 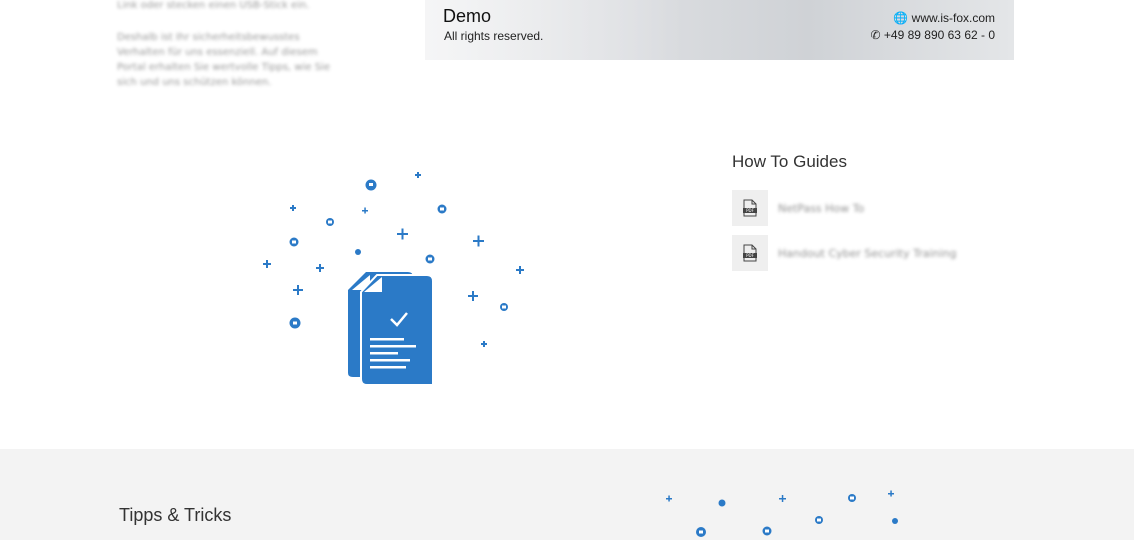 I want to click on banner-subtitle: All rights reserved., so click(x=494, y=36).